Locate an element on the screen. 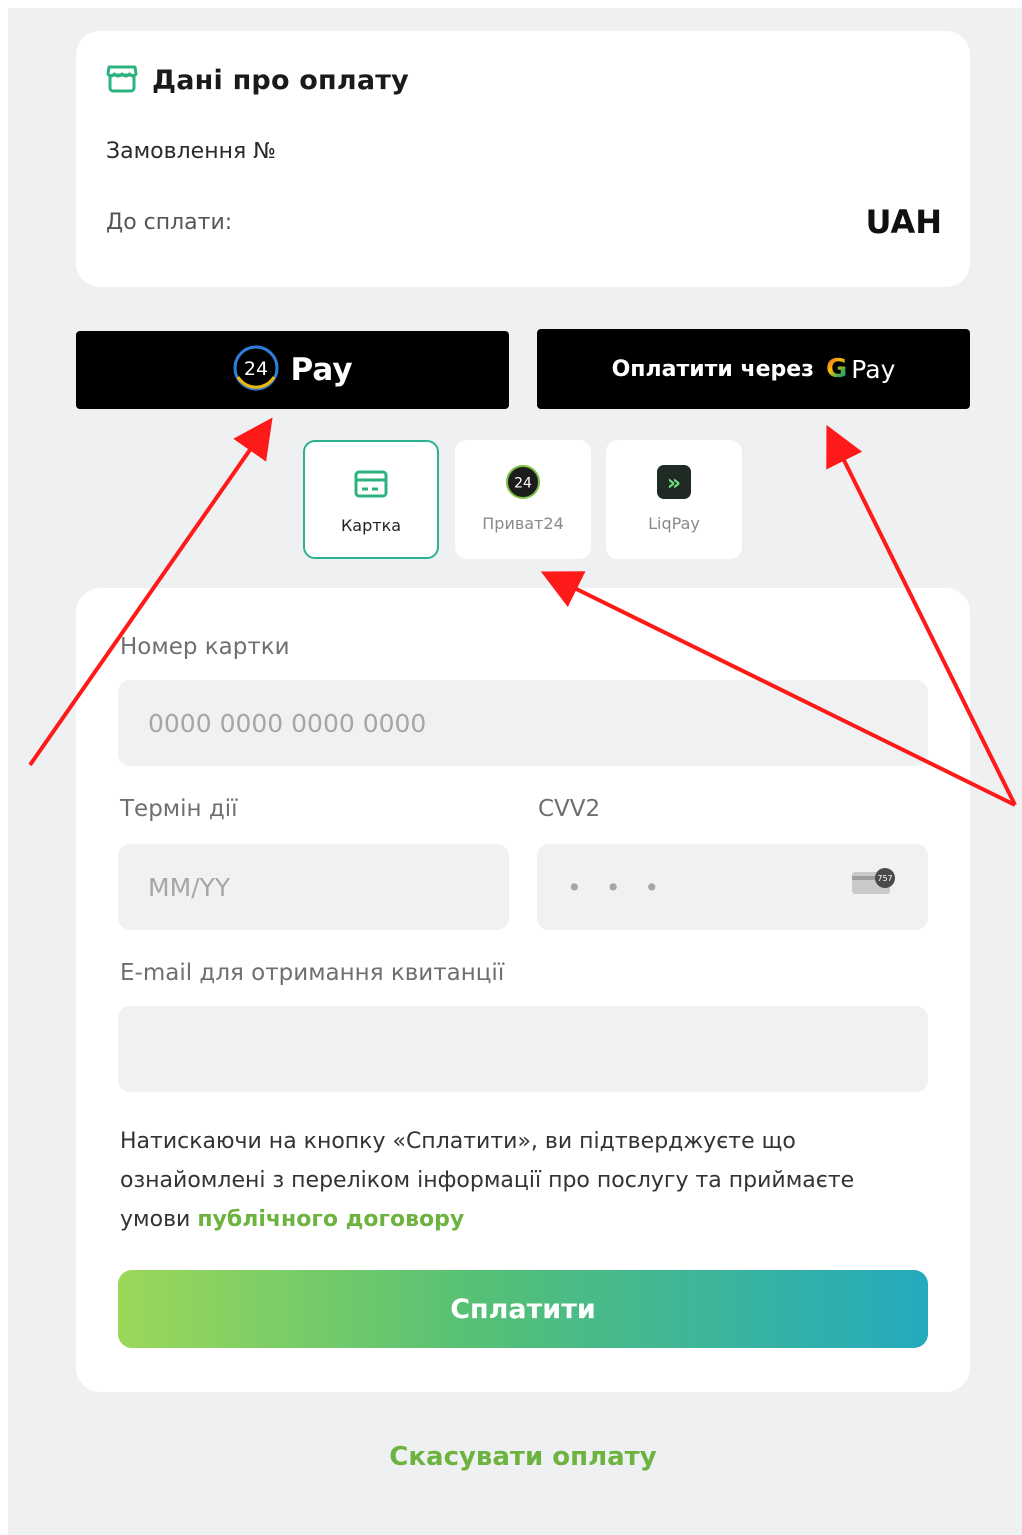 The width and height of the screenshot is (1022, 1535). method-tab-card: Картка is located at coordinates (371, 499).